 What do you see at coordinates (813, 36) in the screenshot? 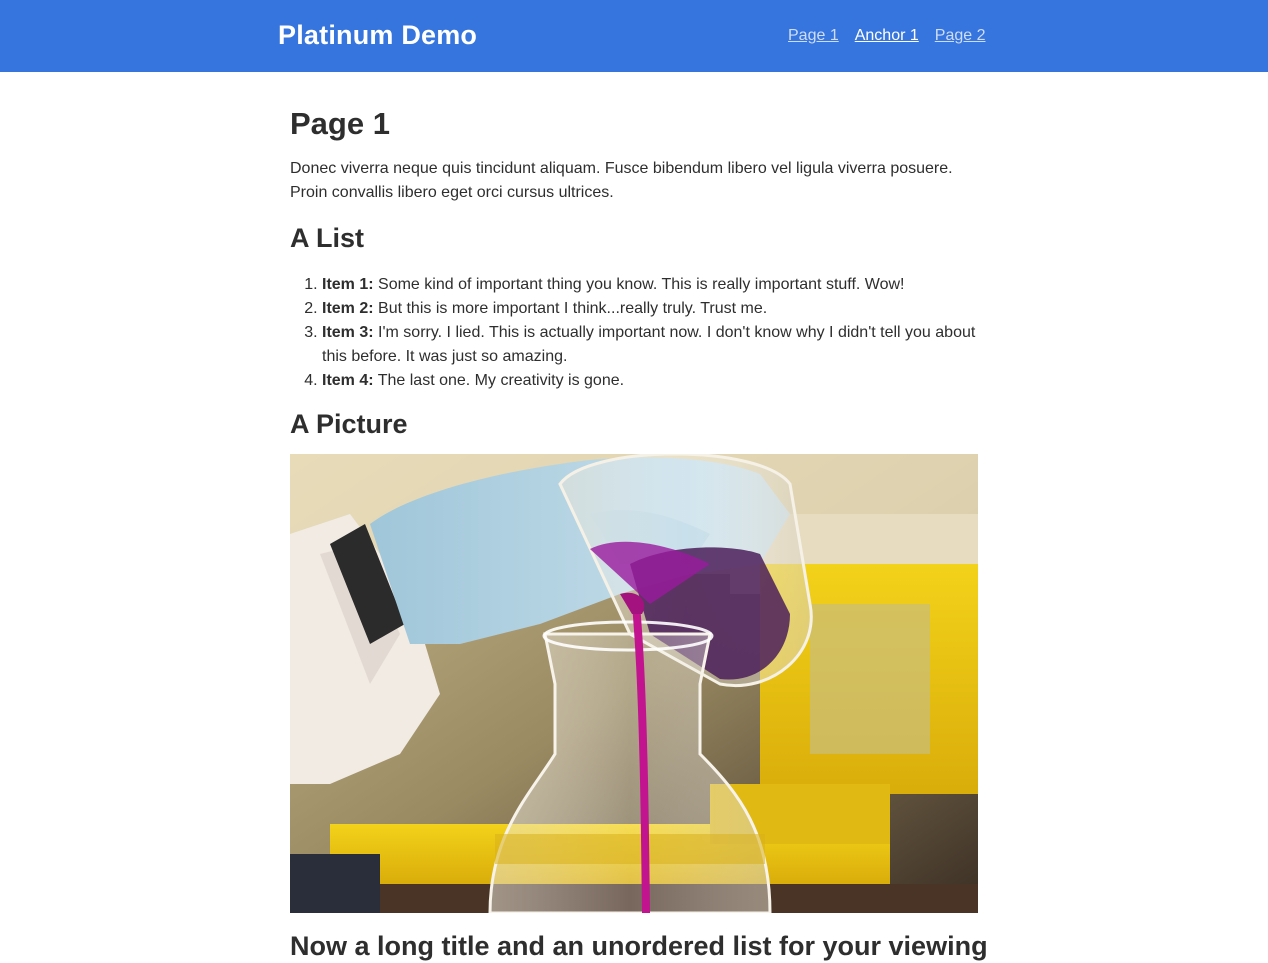
I see `nav-link-page-1: Page 1` at bounding box center [813, 36].